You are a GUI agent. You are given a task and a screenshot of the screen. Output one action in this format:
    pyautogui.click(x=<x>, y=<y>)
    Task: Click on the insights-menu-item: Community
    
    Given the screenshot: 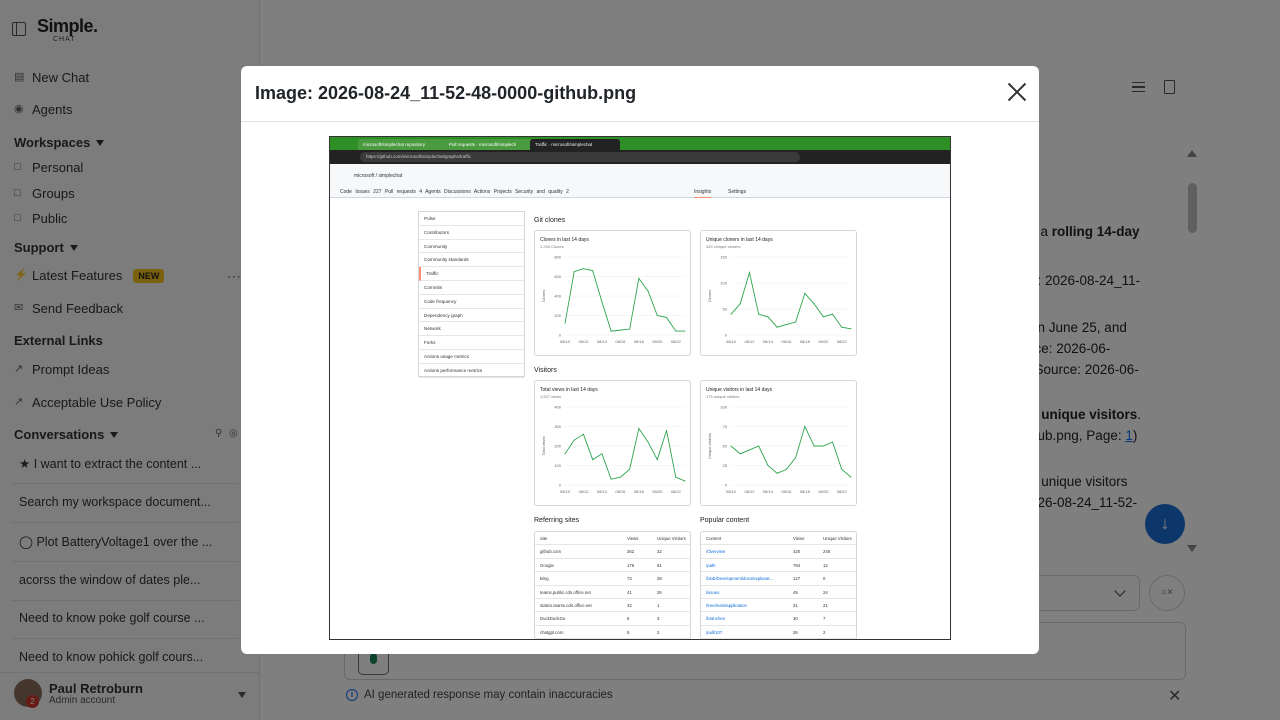 What is the action you would take?
    pyautogui.click(x=471, y=247)
    